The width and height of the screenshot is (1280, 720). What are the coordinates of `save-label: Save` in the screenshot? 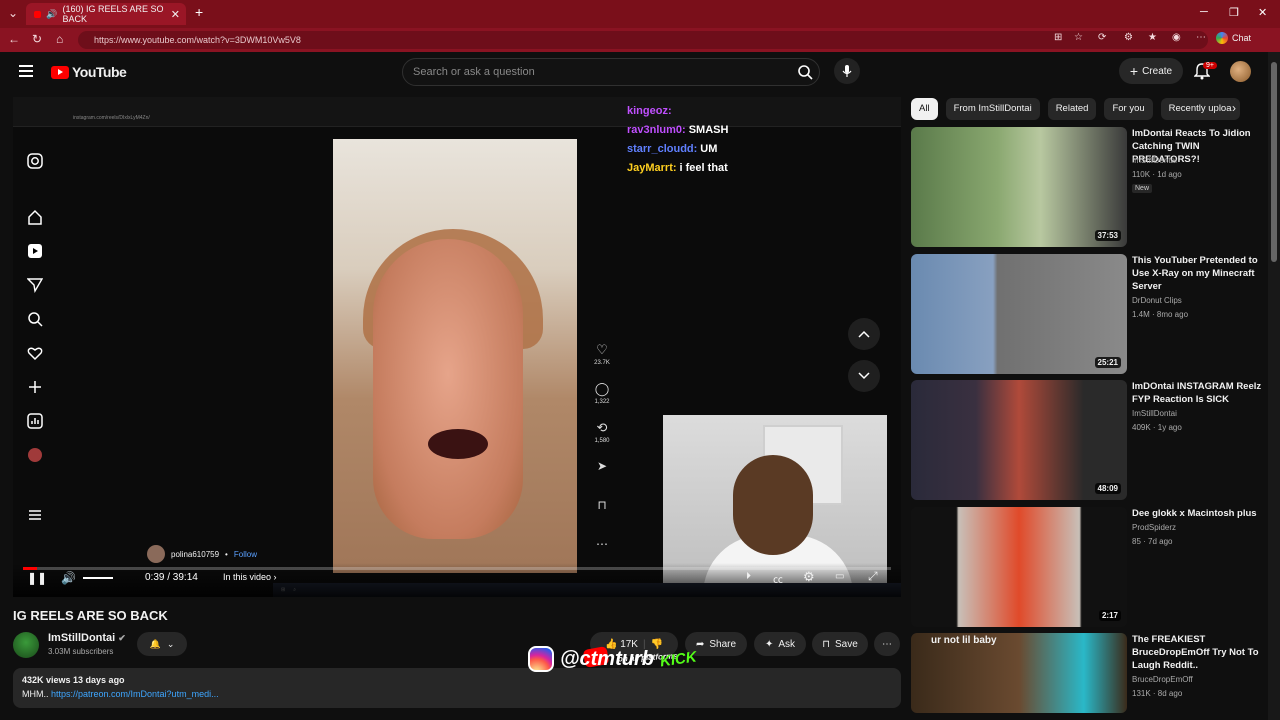 It's located at (846, 644).